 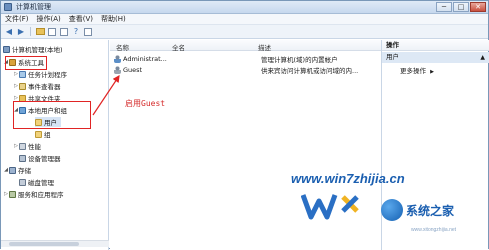 I want to click on toolbar-separator, so click(x=30, y=31).